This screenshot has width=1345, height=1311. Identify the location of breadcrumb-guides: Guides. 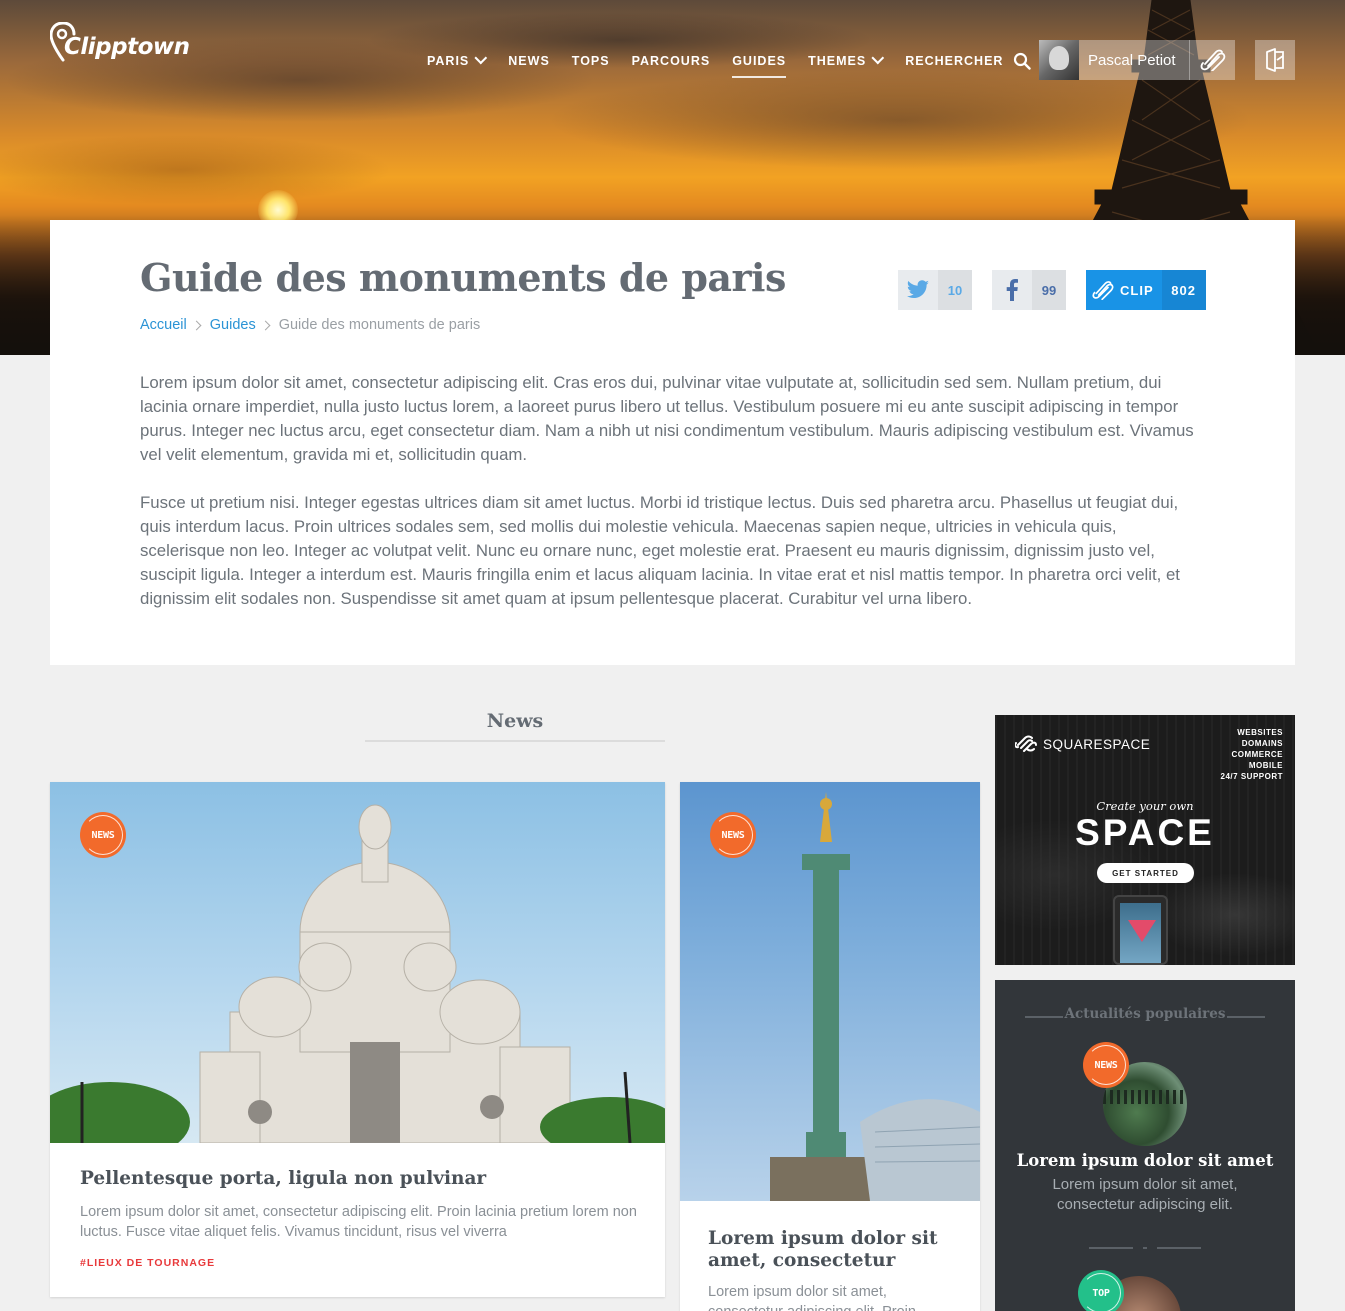
(233, 325).